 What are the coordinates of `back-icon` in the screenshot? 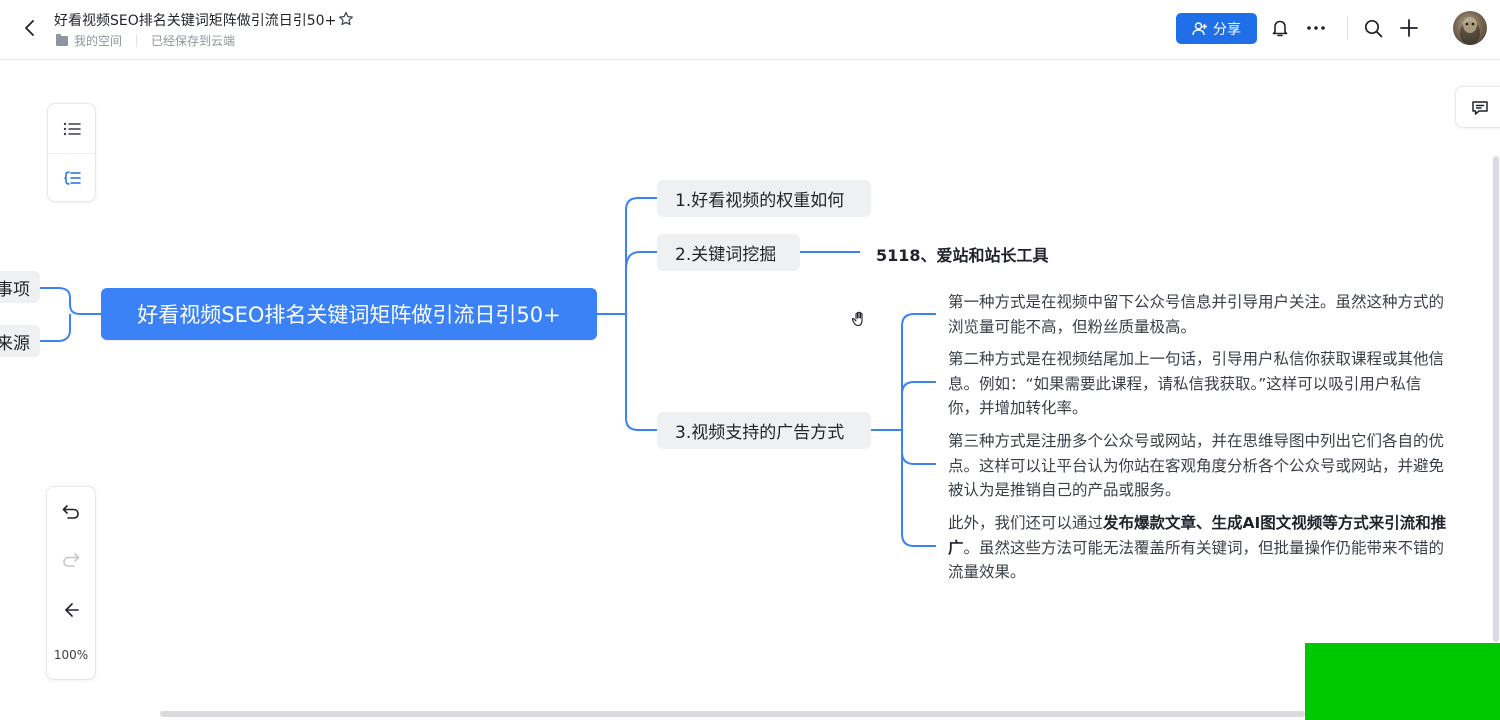 It's located at (29, 28).